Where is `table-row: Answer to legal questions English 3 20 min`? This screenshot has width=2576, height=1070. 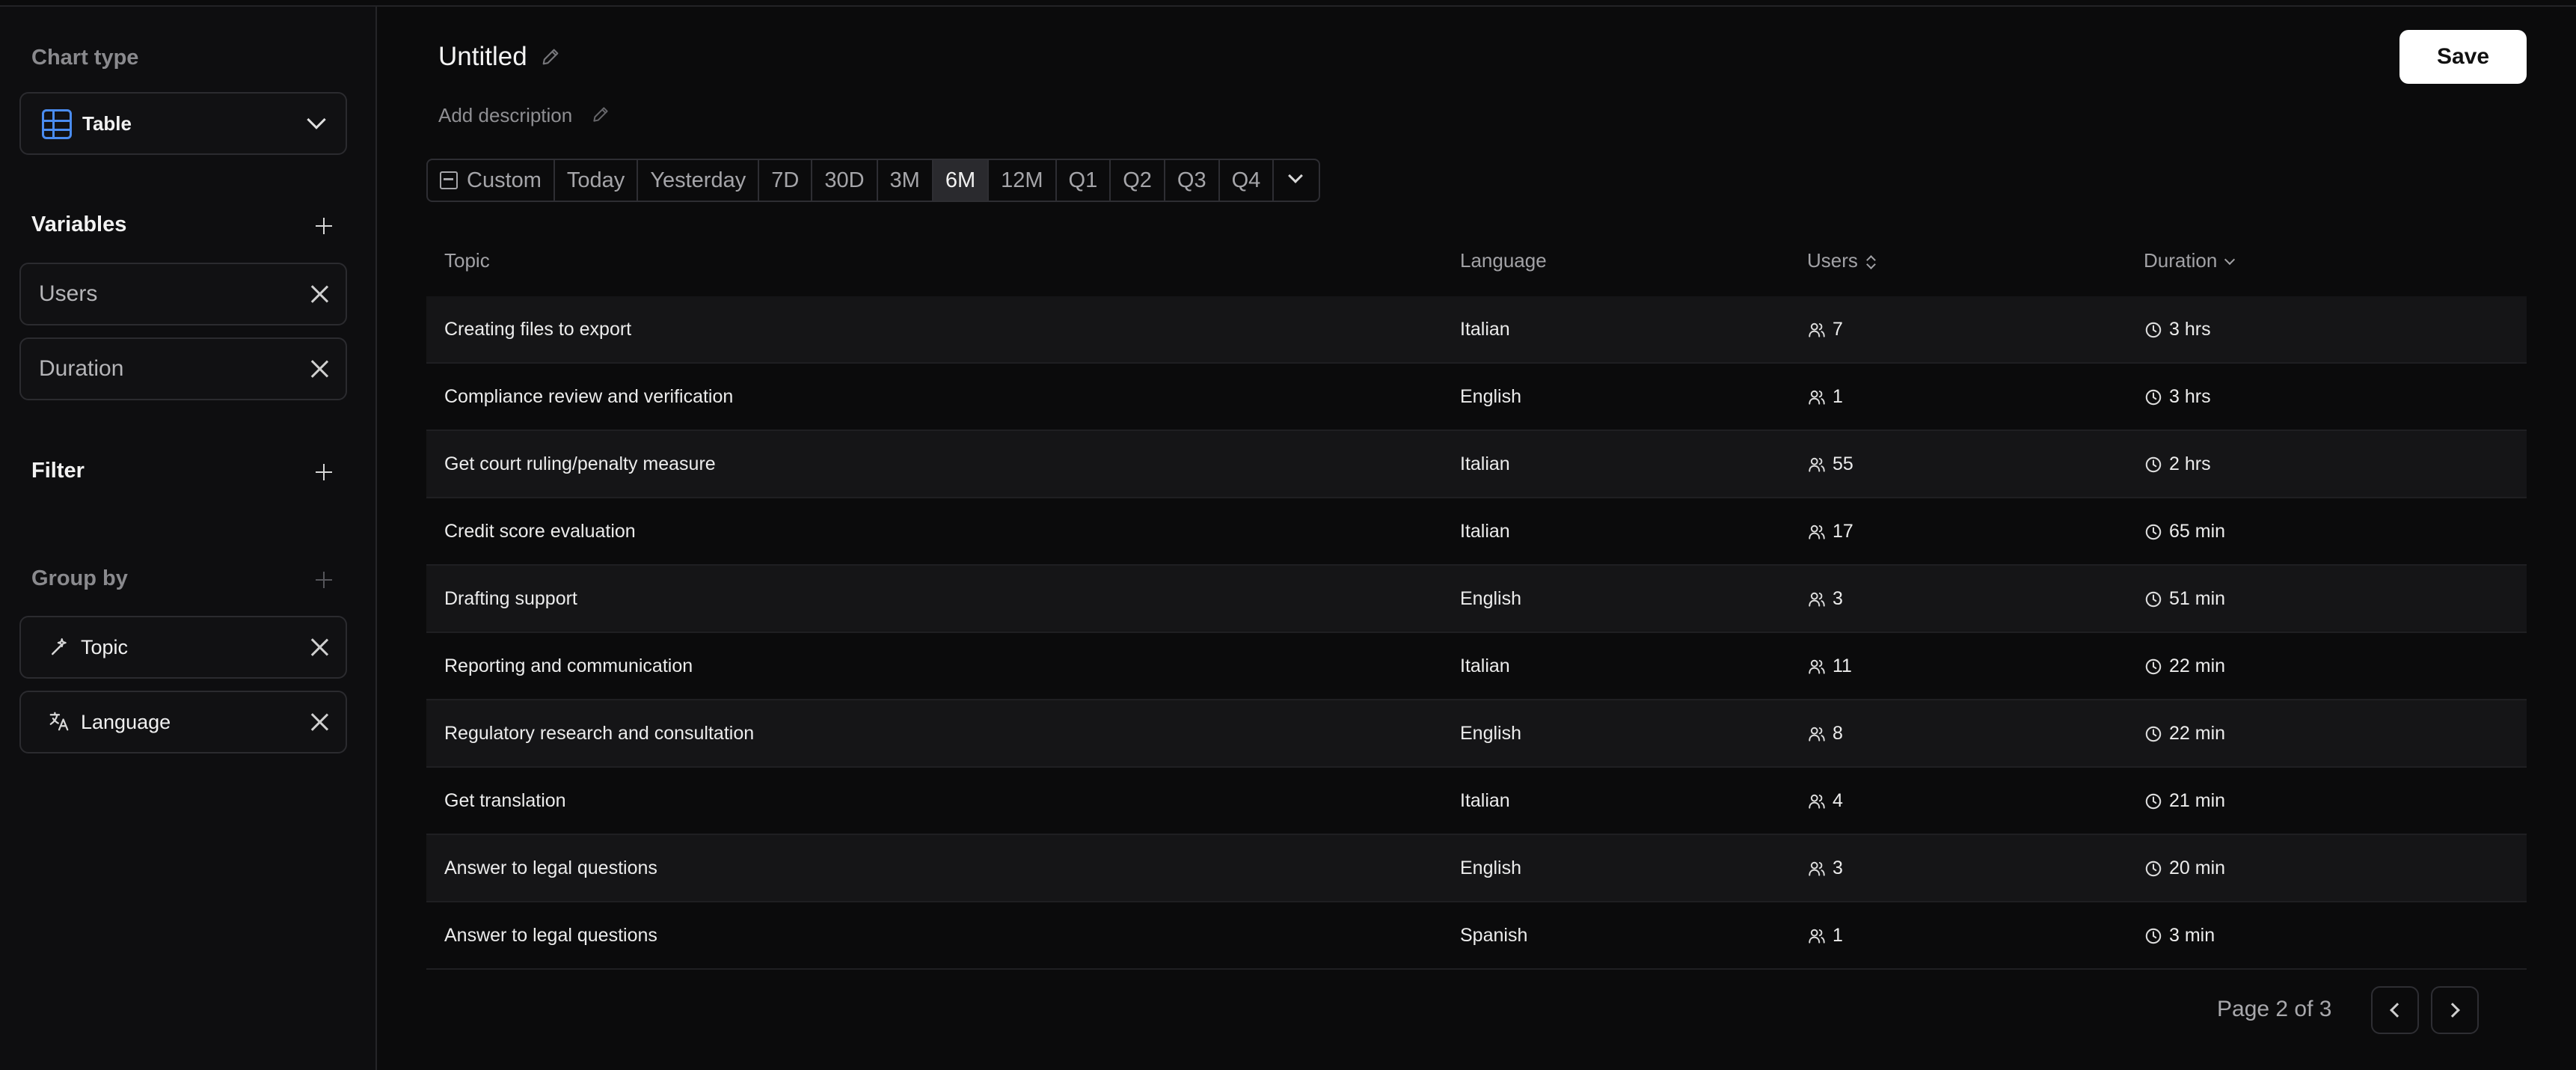
table-row: Answer to legal questions English 3 20 min is located at coordinates (1476, 868).